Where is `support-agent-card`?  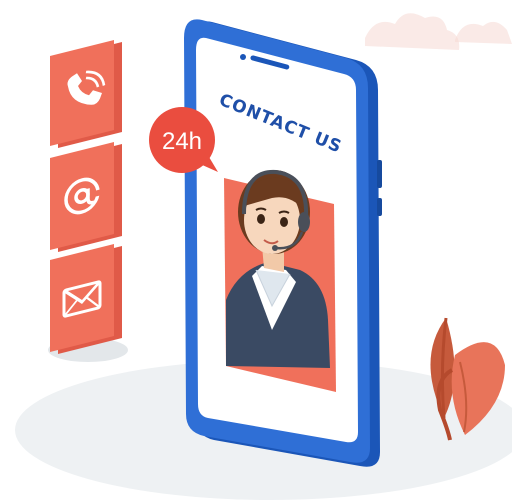 support-agent-card is located at coordinates (280, 280).